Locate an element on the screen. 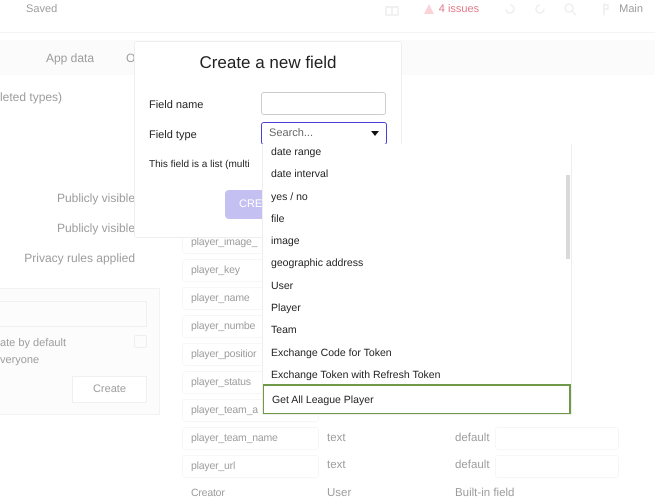 Image resolution: width=655 pixels, height=500 pixels. name-field is located at coordinates (323, 103).